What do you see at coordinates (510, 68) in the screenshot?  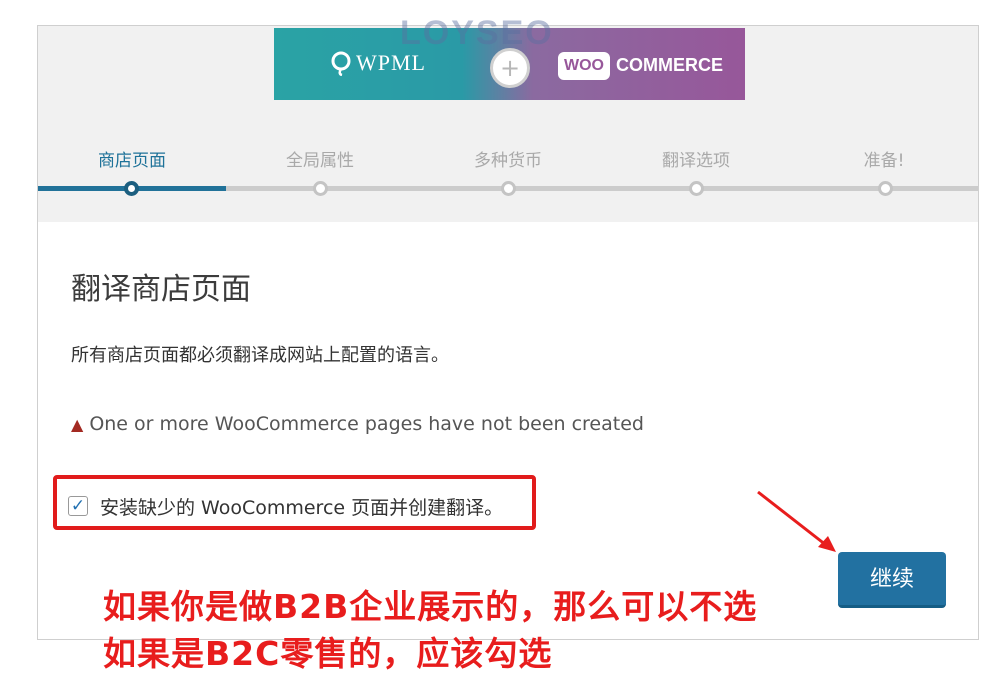 I see `plus-icon: +` at bounding box center [510, 68].